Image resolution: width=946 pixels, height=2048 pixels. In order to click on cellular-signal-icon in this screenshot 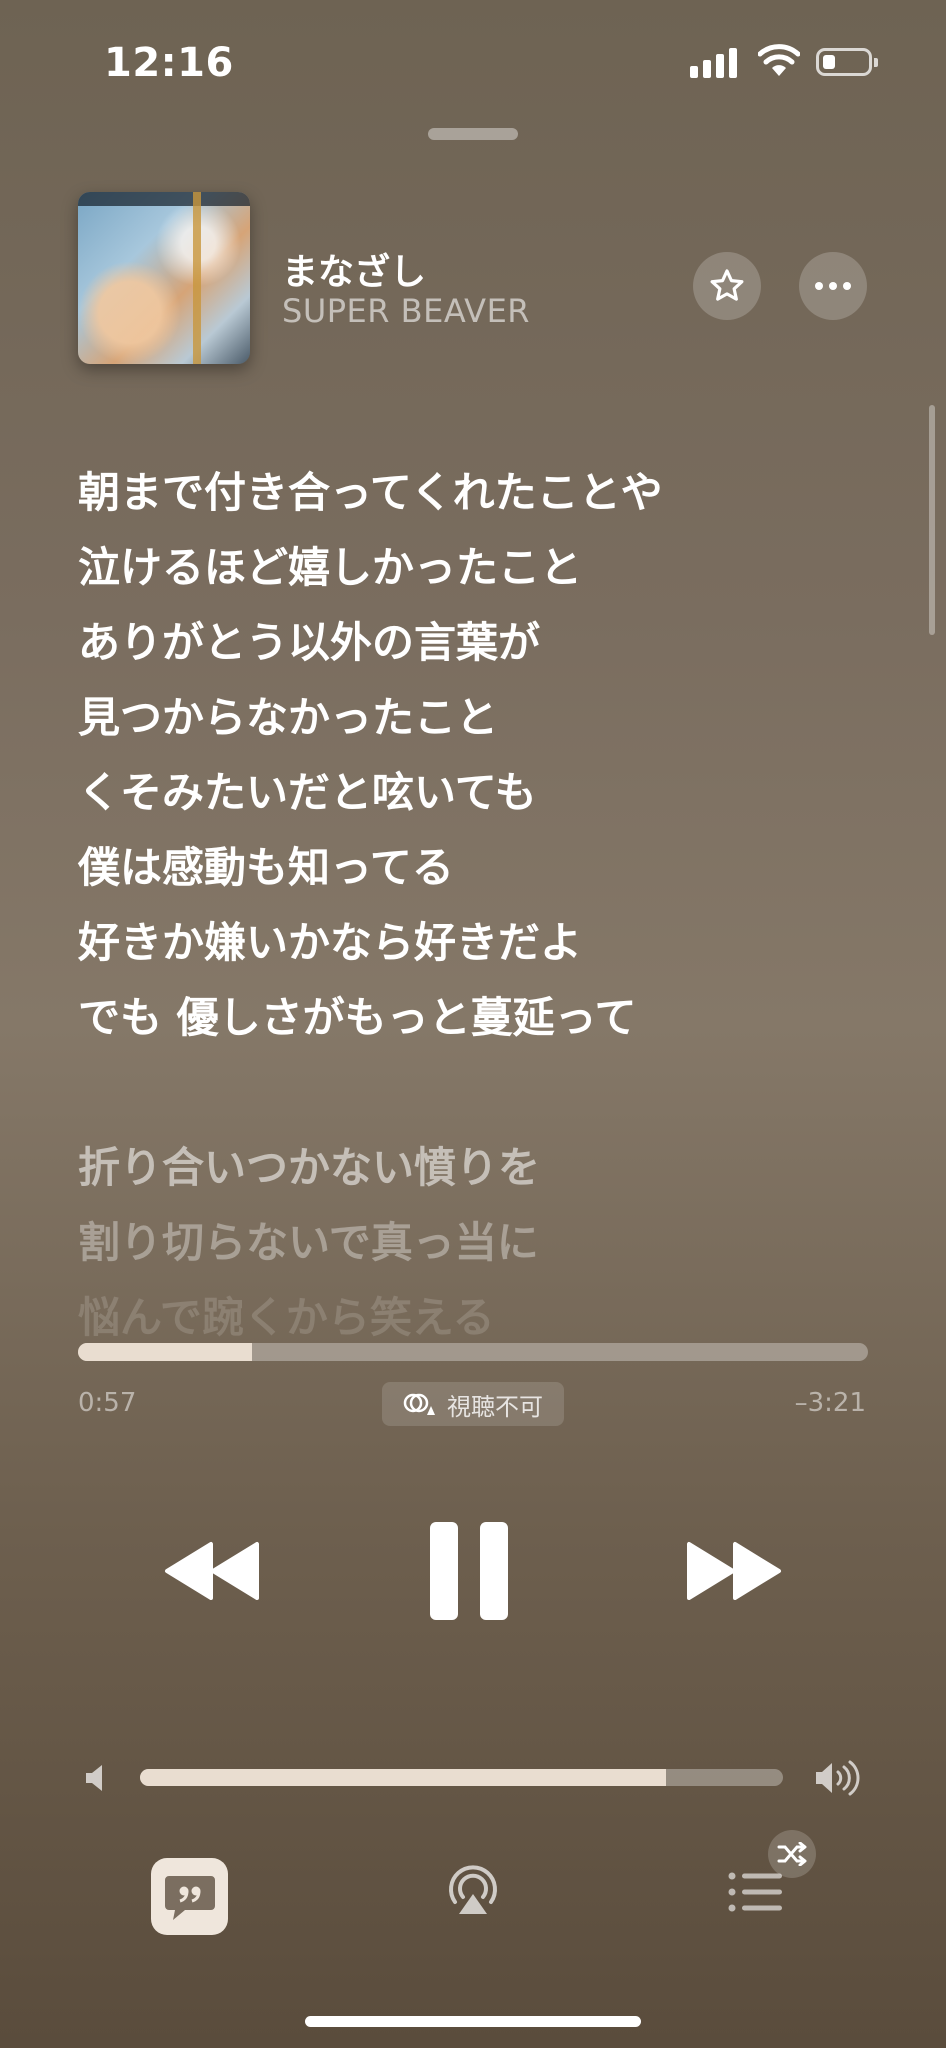, I will do `click(713, 63)`.